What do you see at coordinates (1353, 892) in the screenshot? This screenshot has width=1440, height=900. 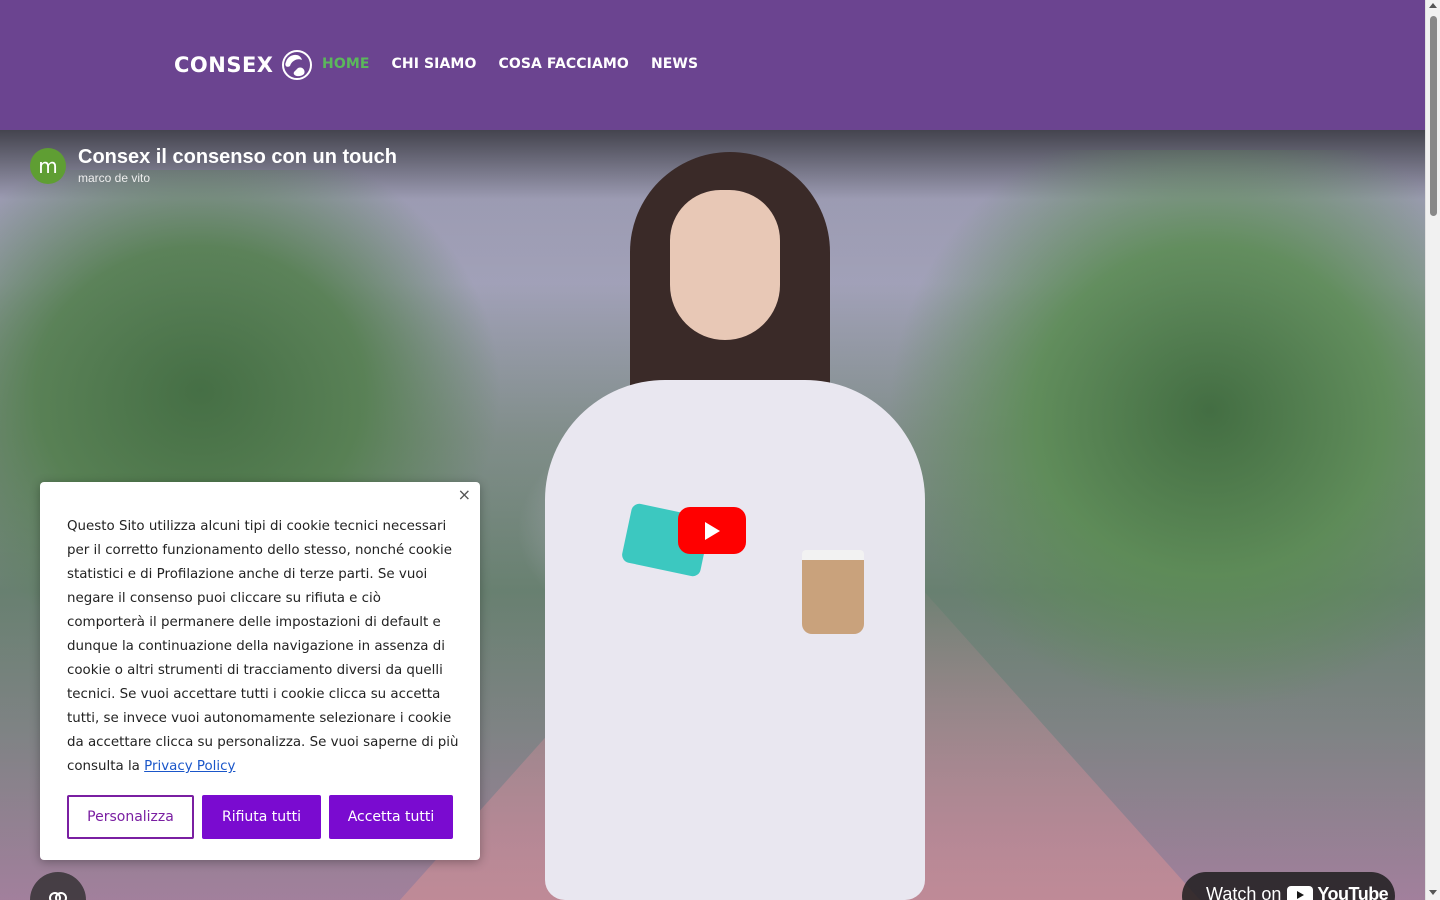 I see `youtube-wordmark: YouTube` at bounding box center [1353, 892].